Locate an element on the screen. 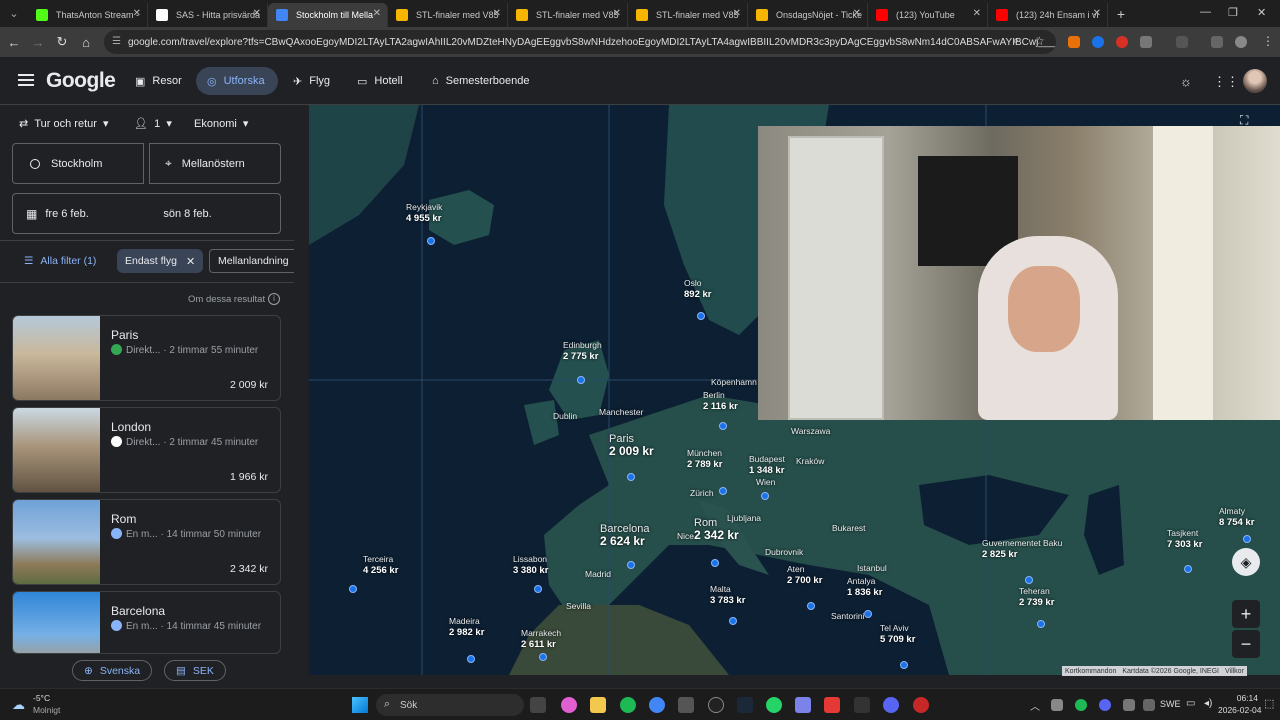 This screenshot has height=720, width=1280. map-destination-label: Teheran 2 739 kr is located at coordinates (1036, 597).